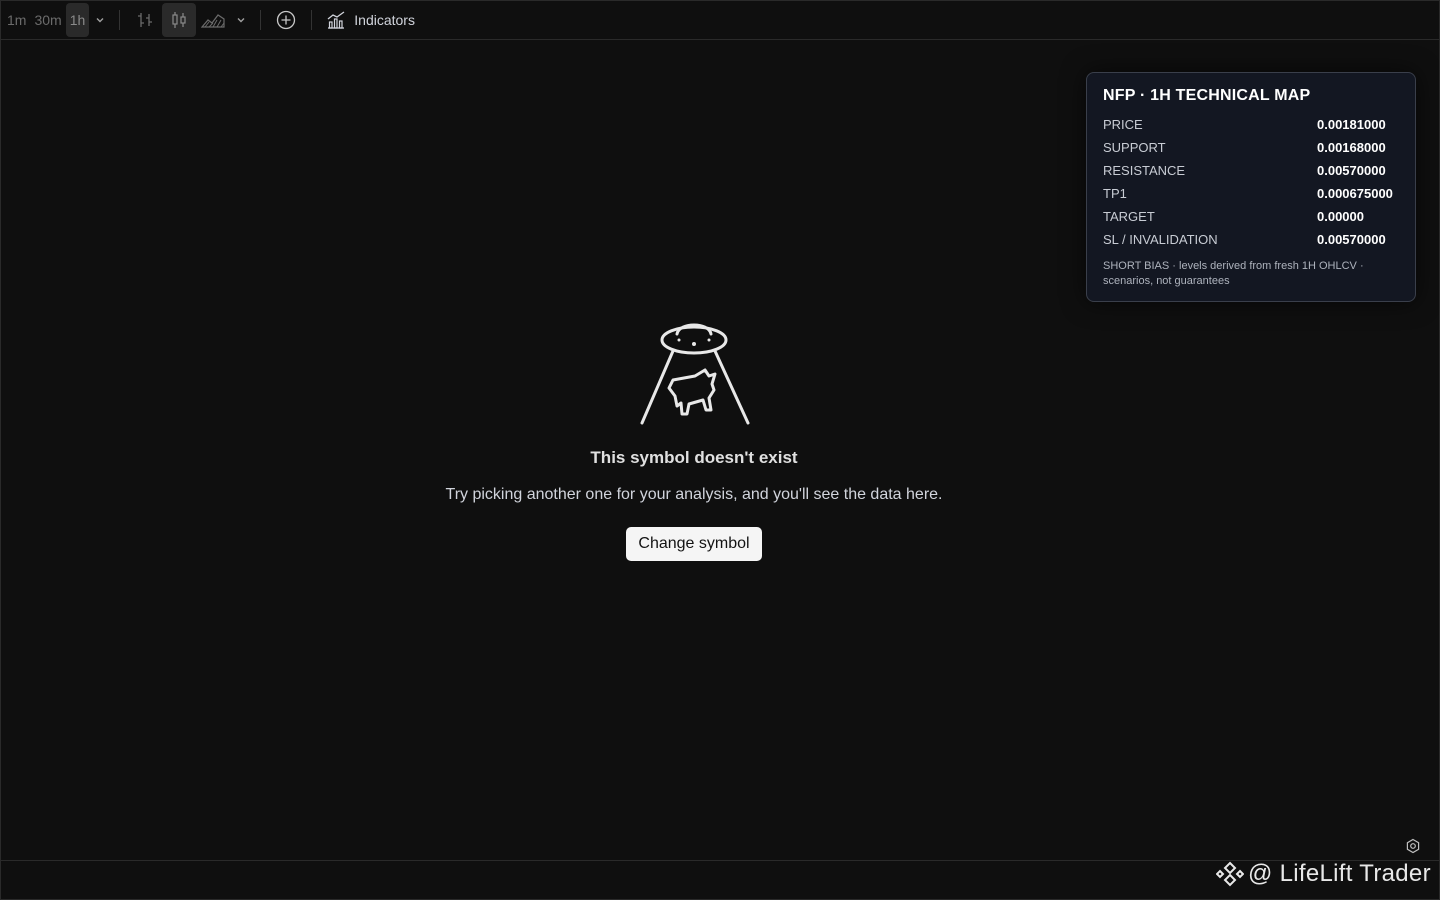 This screenshot has width=1440, height=900. I want to click on tech-row-label: TARGET, so click(1129, 216).